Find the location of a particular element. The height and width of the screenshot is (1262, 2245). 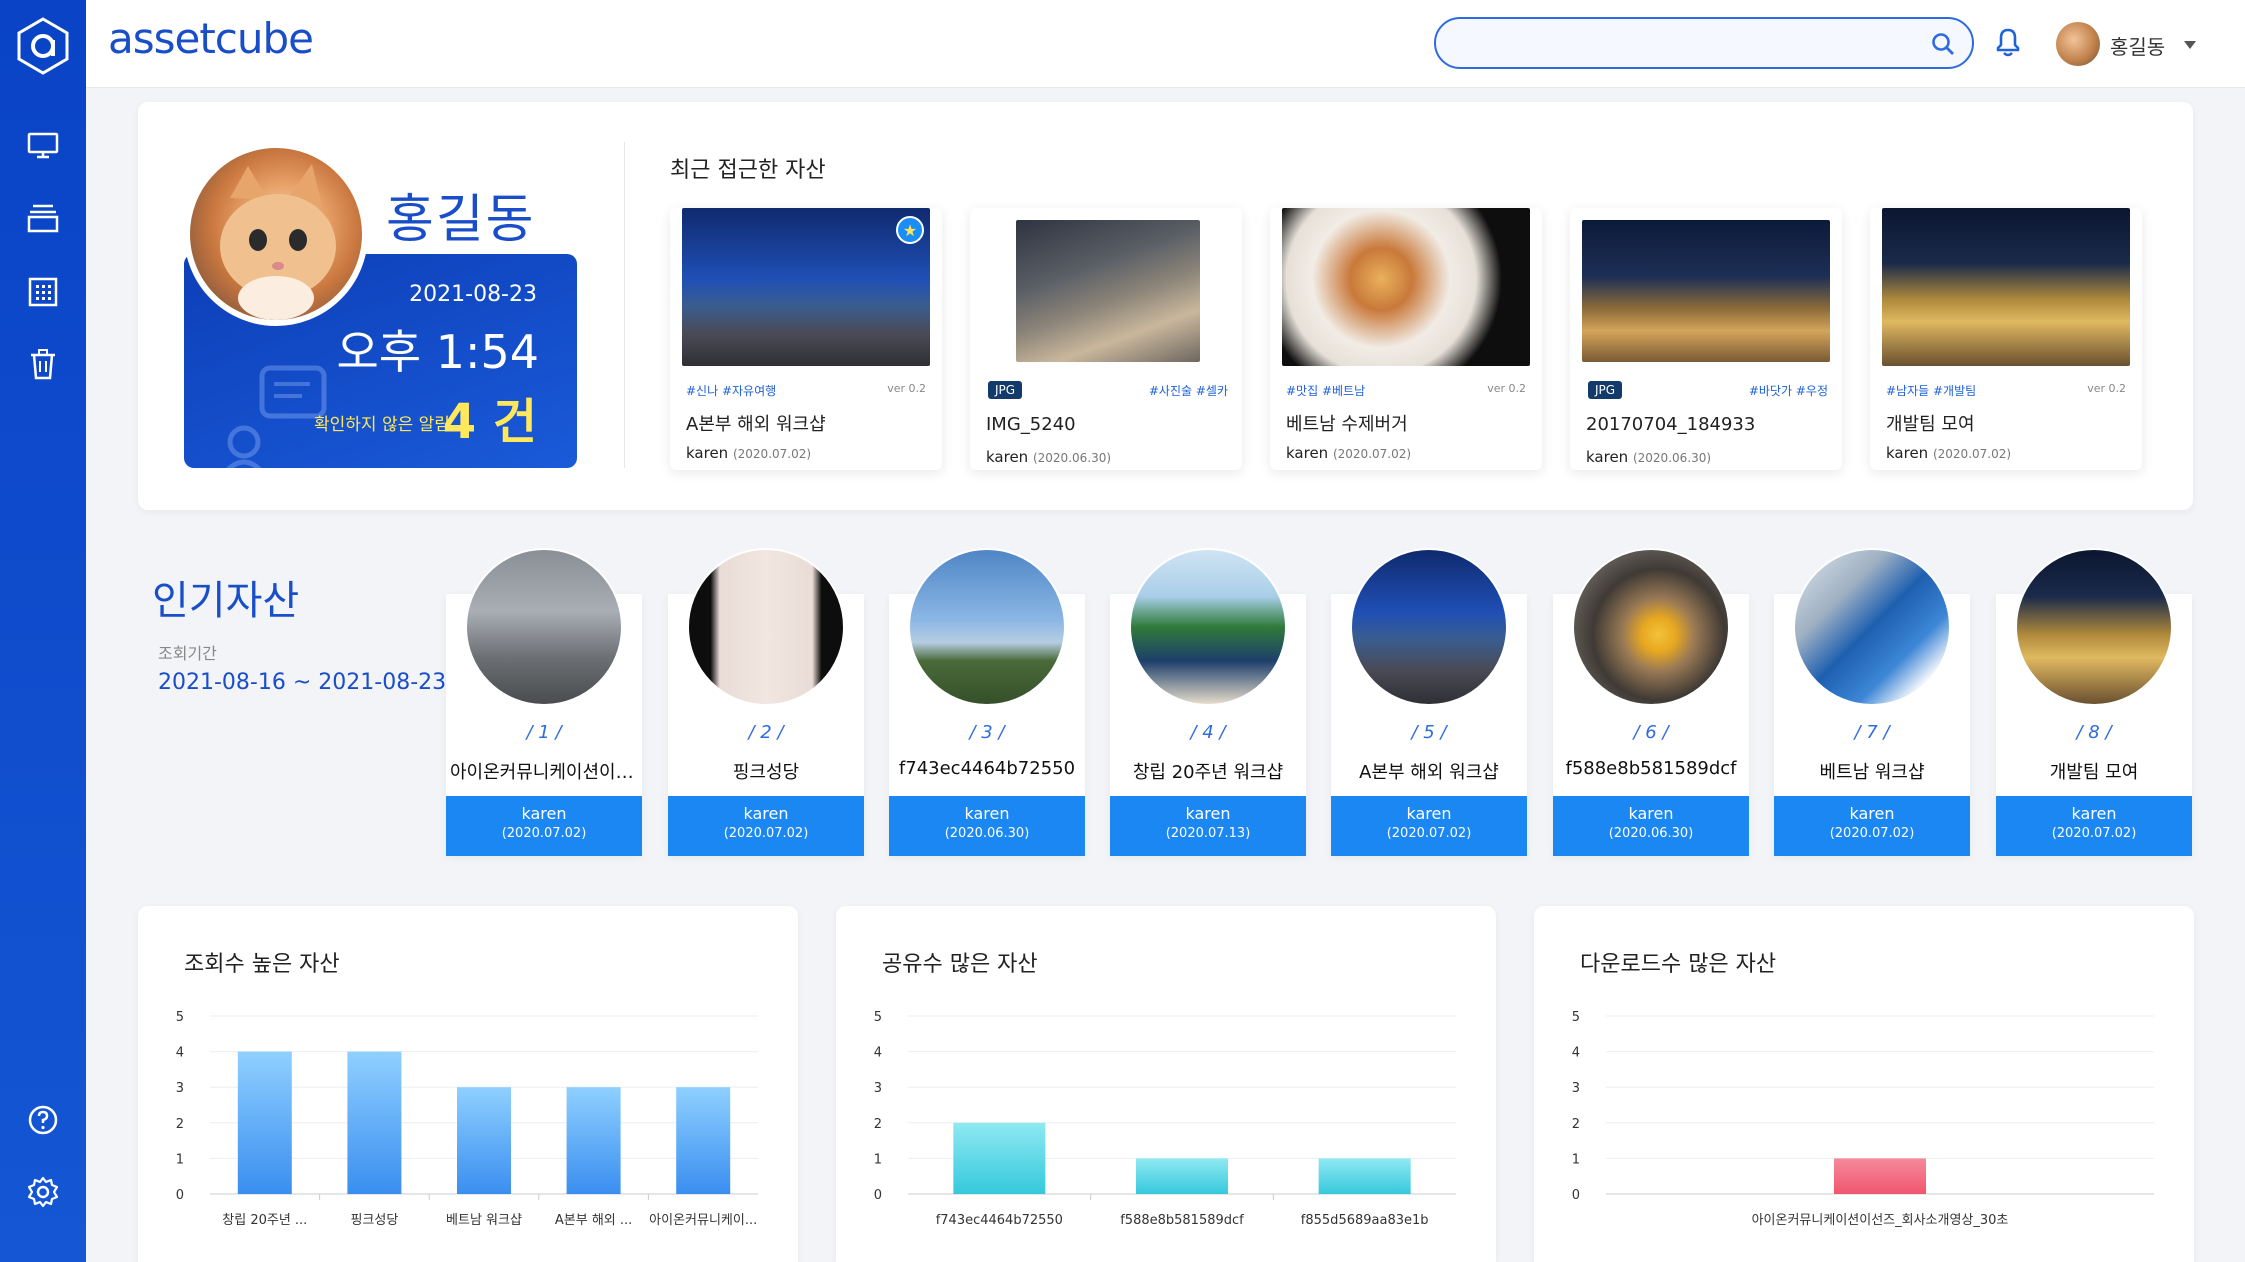

rank-number: / 5 / is located at coordinates (1429, 732).